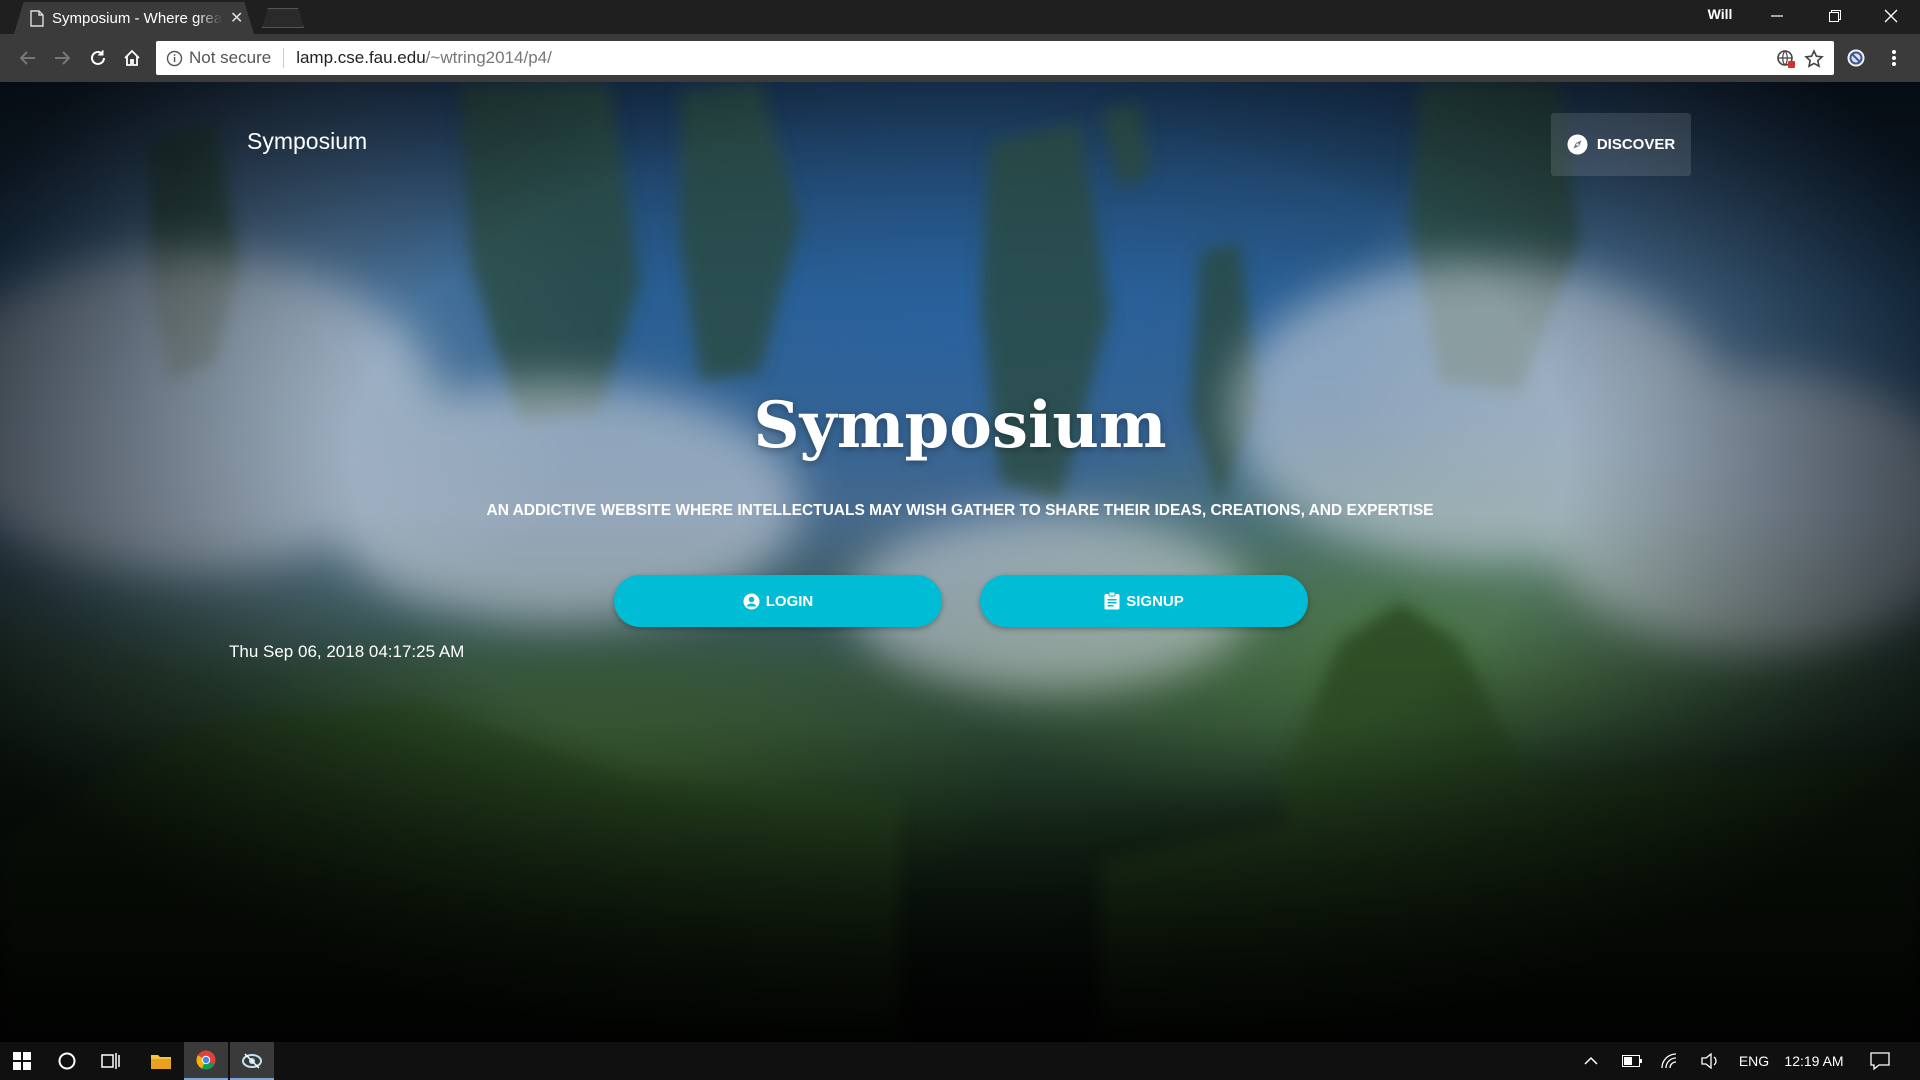 The image size is (1920, 1080). What do you see at coordinates (284, 58) in the screenshot?
I see `omnibox-divider` at bounding box center [284, 58].